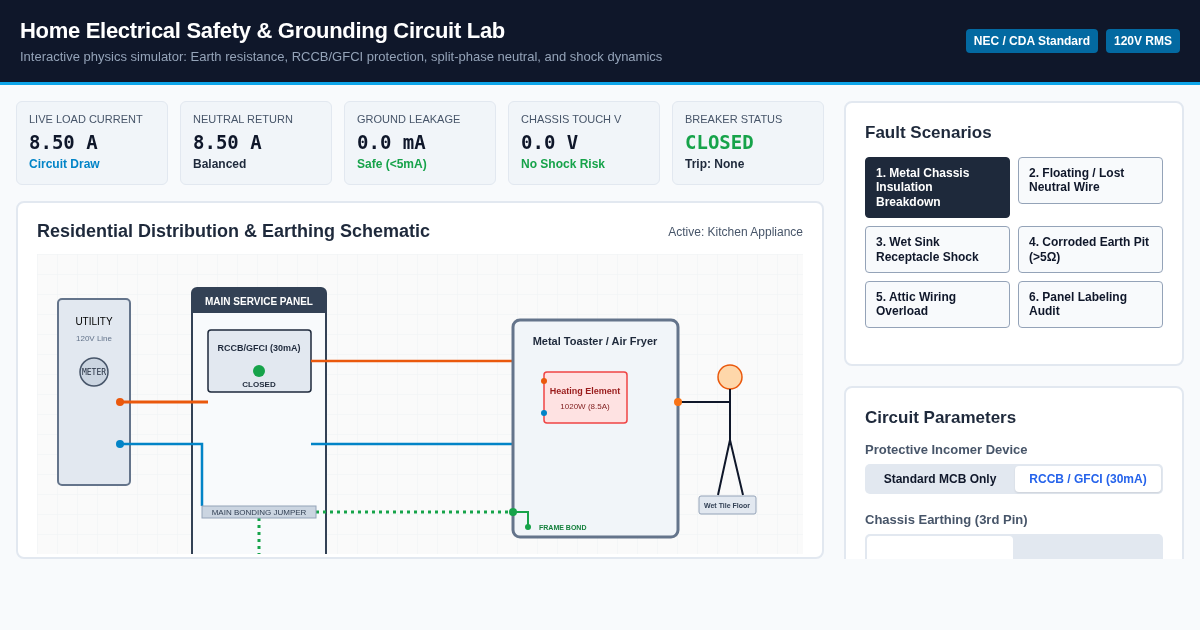 This screenshot has width=1200, height=630. Describe the element at coordinates (94, 338) in the screenshot. I see `utility-voltage: 120V Line` at that location.